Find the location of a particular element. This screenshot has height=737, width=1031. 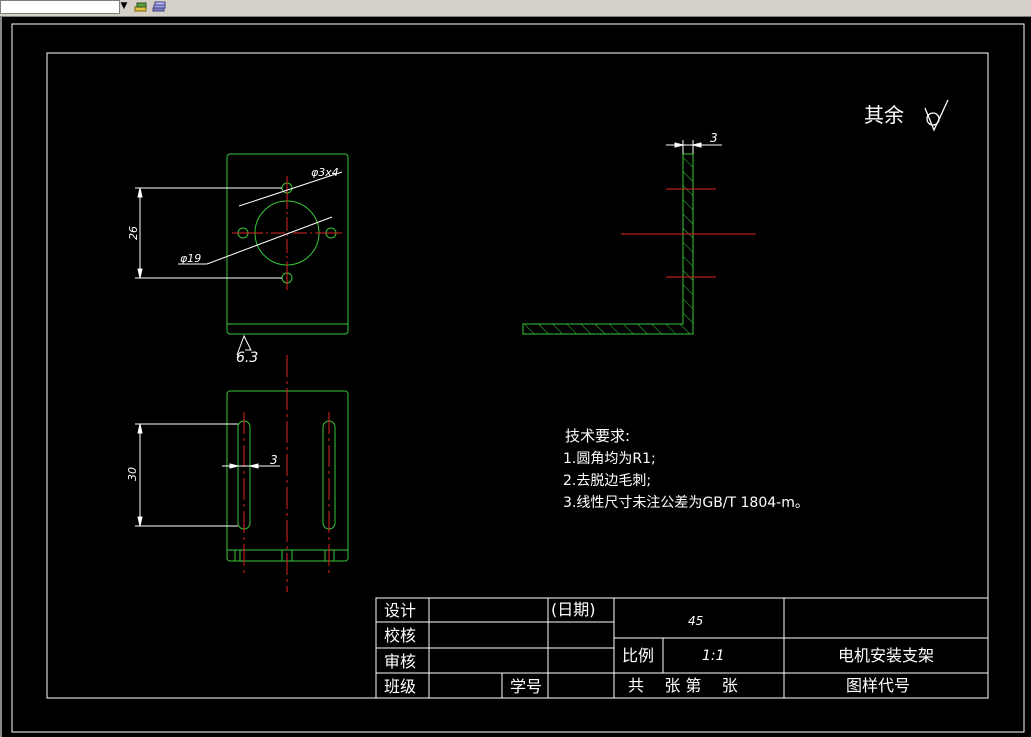

tech-item: 1.圆角均为R1; is located at coordinates (609, 459).